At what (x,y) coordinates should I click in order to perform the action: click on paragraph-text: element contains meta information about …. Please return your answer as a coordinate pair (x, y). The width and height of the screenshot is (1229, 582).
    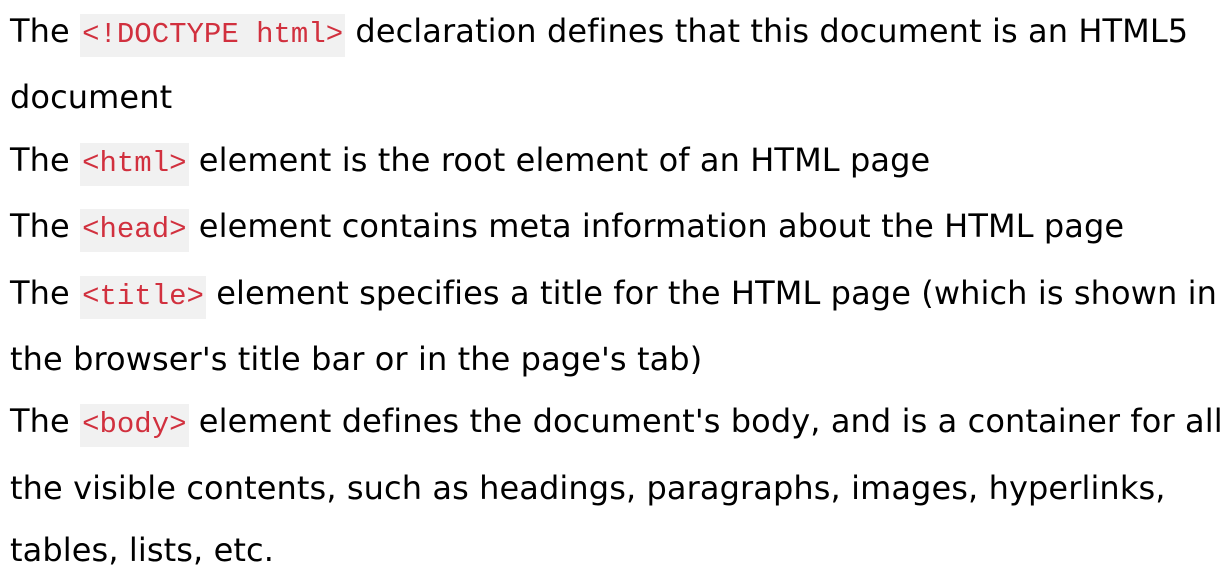
    Looking at the image, I should click on (656, 226).